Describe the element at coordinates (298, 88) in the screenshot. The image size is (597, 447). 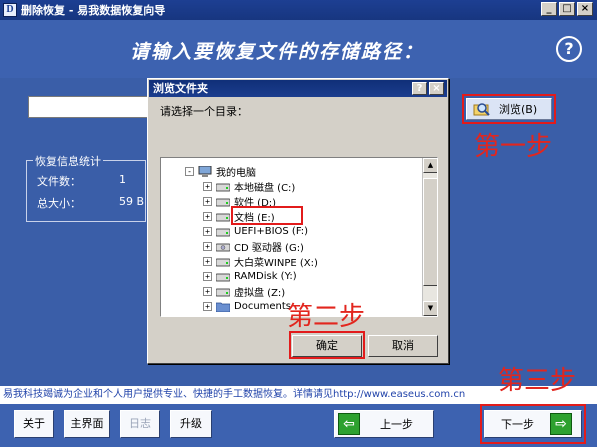
I see `dialog-title-bar: 浏览文件夹 ? ×` at that location.